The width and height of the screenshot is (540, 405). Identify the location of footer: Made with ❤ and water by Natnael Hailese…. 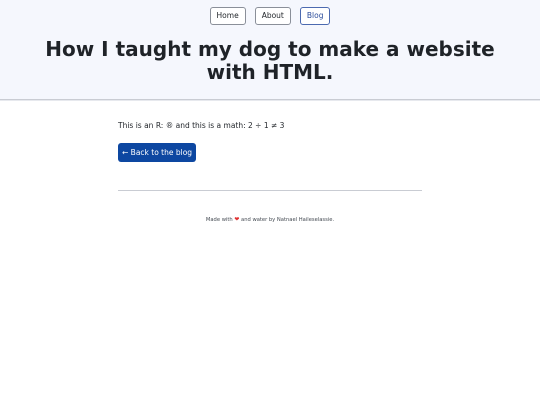
(270, 219).